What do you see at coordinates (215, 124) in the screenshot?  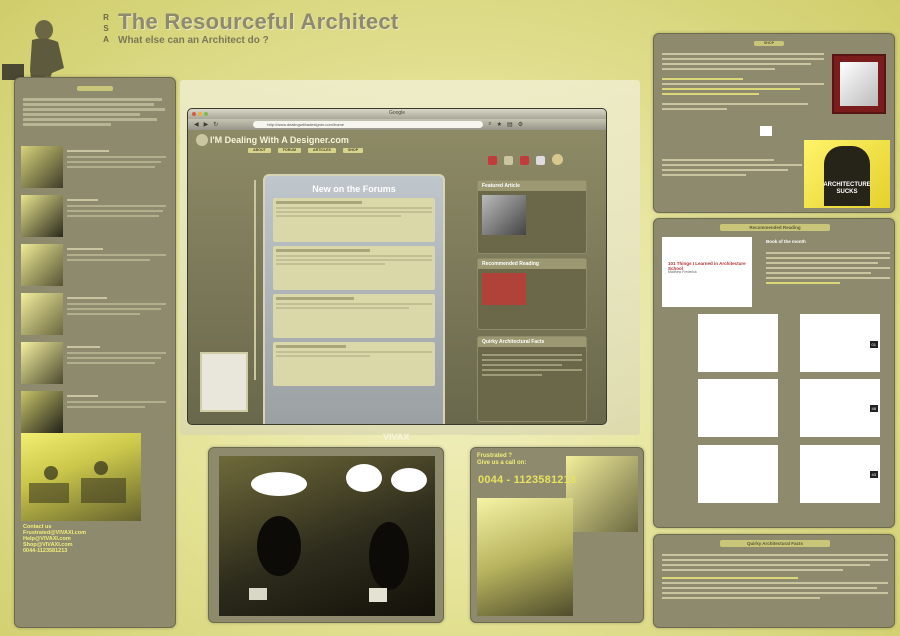 I see `reload-icon: ↻` at bounding box center [215, 124].